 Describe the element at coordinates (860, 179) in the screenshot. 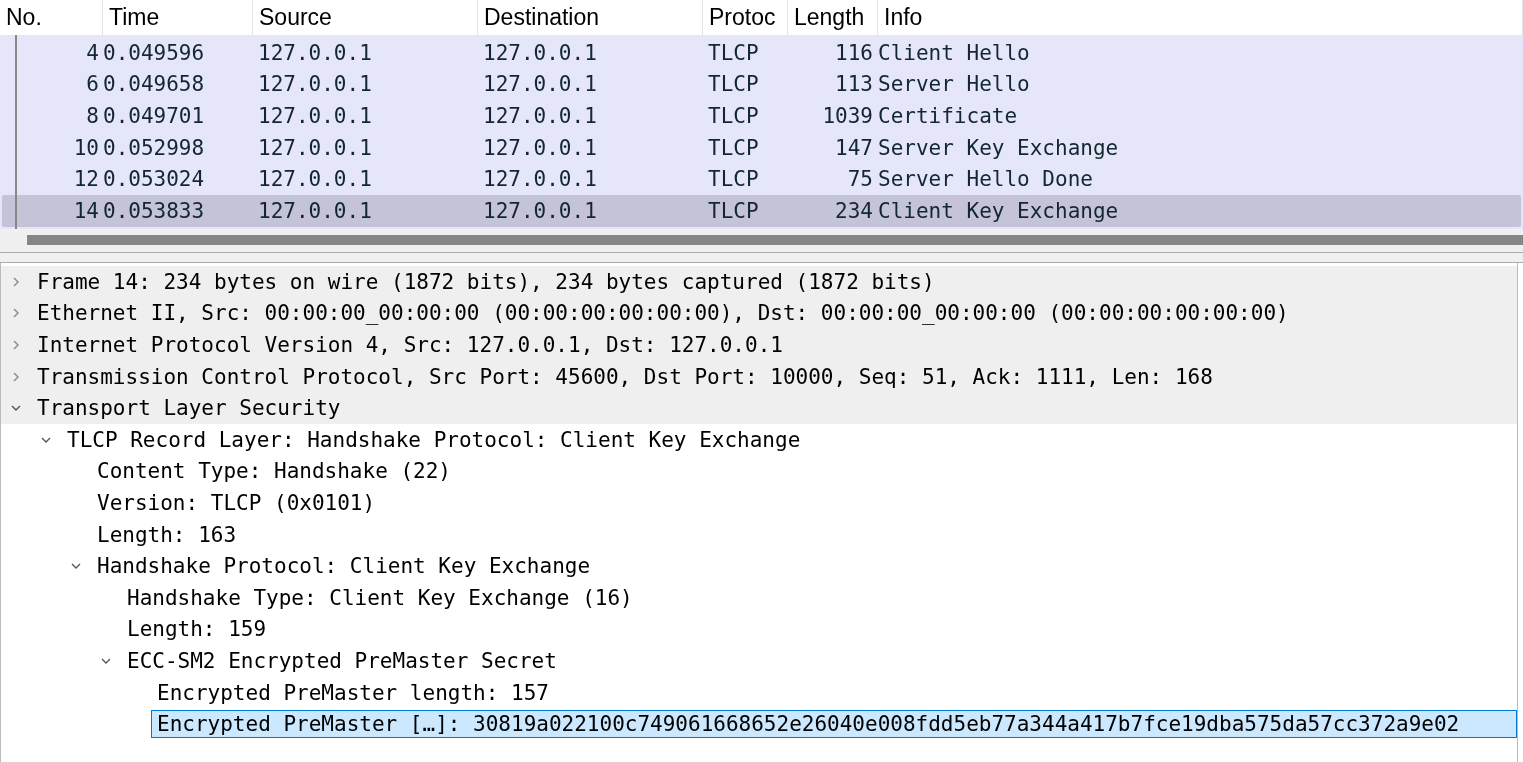

I see `table-cell-text: 75` at that location.